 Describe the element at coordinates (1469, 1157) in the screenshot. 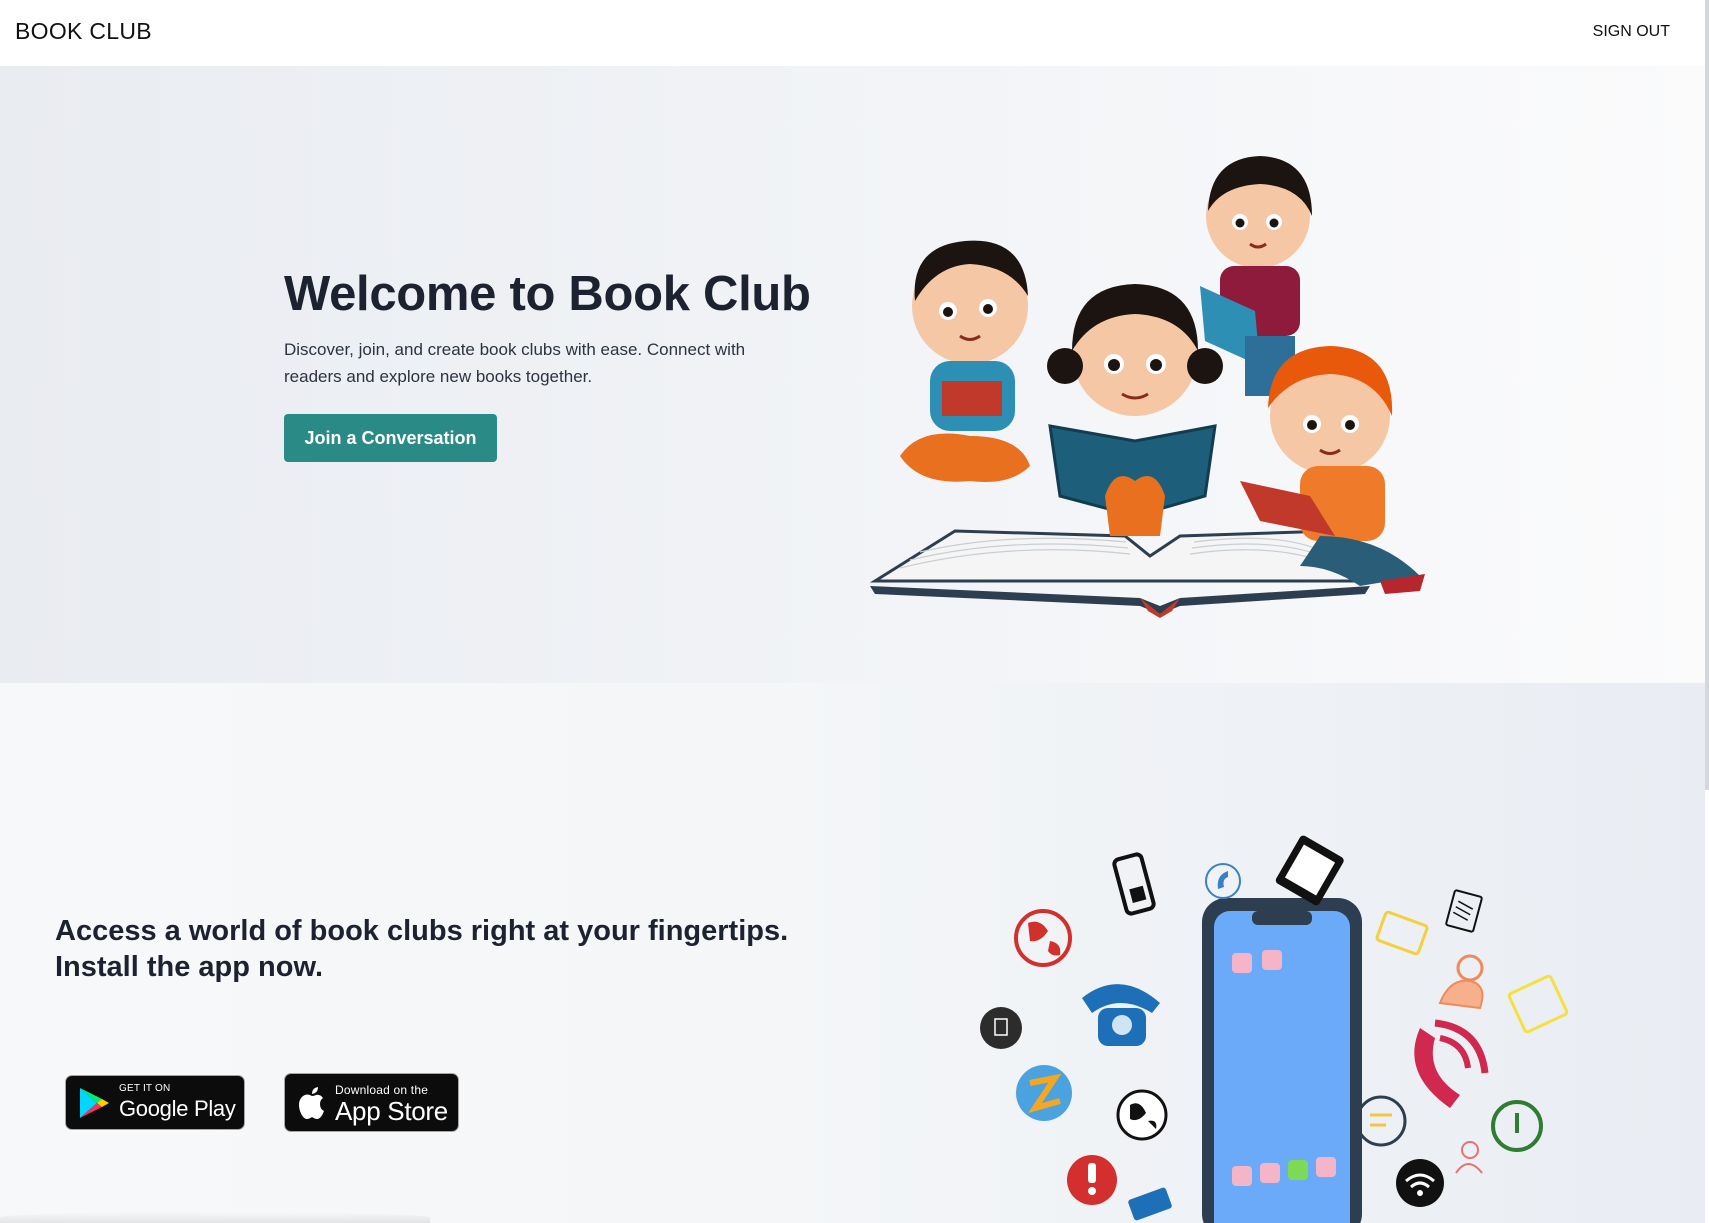

I see `people-icon` at that location.